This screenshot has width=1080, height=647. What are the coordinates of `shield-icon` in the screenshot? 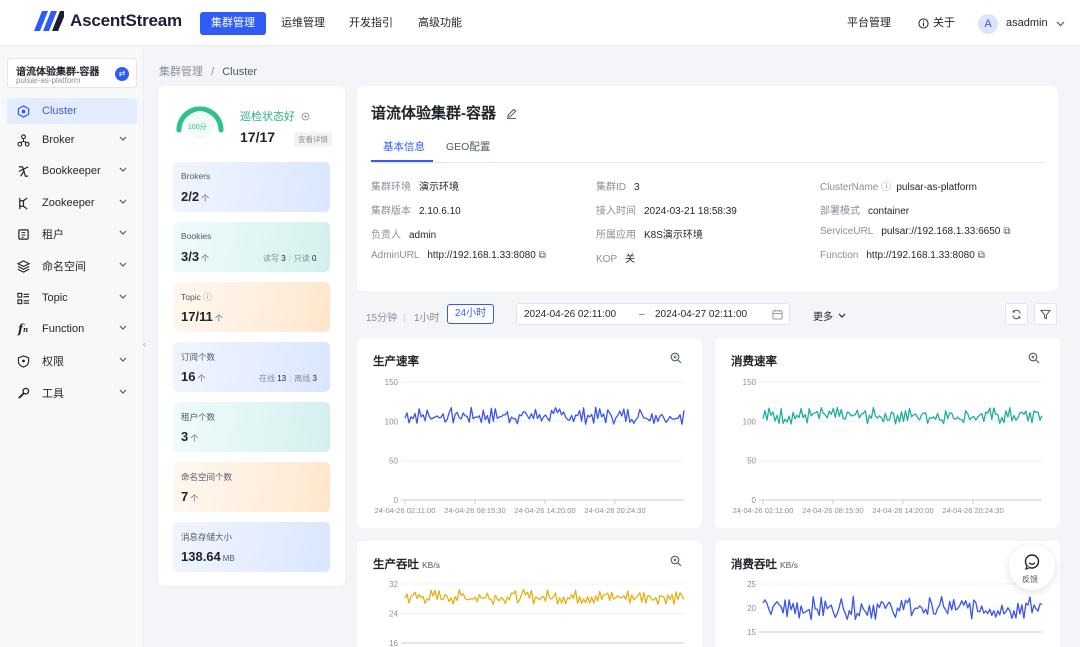 It's located at (23, 361).